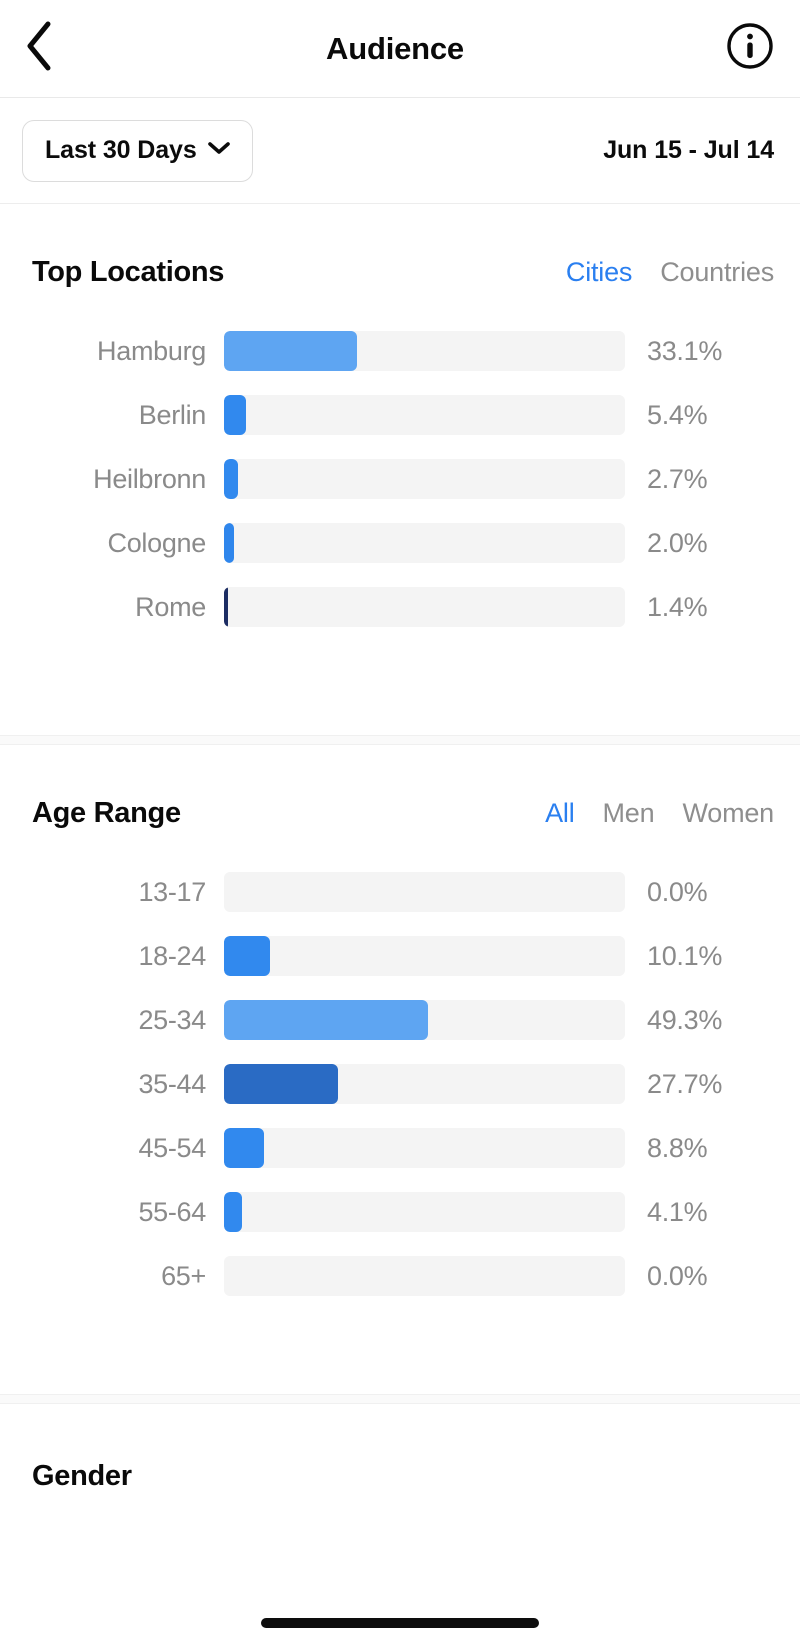 Image resolution: width=800 pixels, height=1650 pixels. What do you see at coordinates (157, 542) in the screenshot?
I see `location-bar-label: Cologne` at bounding box center [157, 542].